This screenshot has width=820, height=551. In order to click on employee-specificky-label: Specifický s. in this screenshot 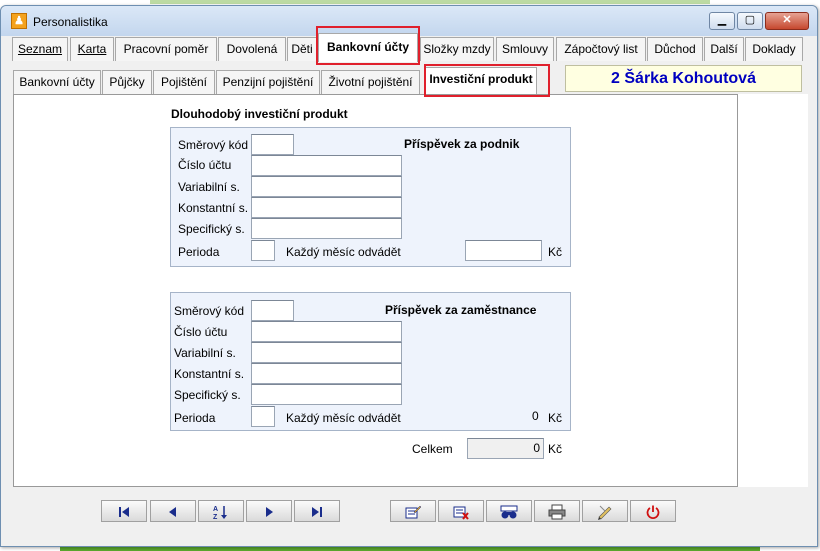, I will do `click(207, 395)`.